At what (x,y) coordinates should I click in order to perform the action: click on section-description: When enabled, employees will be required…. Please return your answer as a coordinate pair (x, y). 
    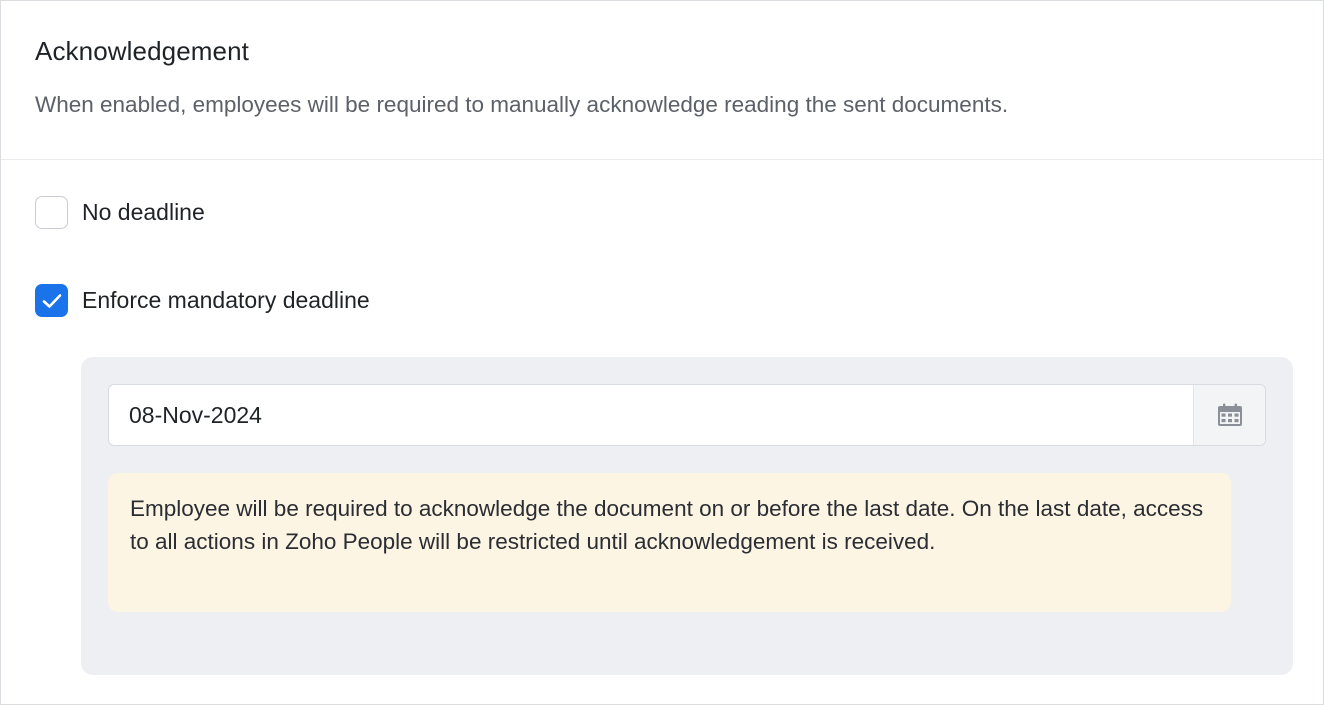
    Looking at the image, I should click on (522, 104).